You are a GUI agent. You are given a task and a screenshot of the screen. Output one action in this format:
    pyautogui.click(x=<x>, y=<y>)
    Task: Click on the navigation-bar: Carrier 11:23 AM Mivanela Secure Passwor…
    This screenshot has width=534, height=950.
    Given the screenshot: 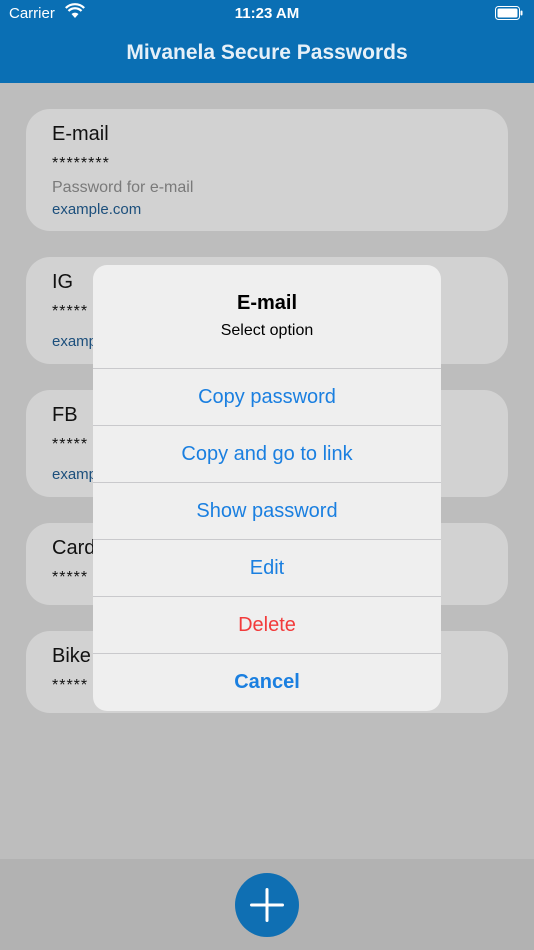 What is the action you would take?
    pyautogui.click(x=267, y=41)
    